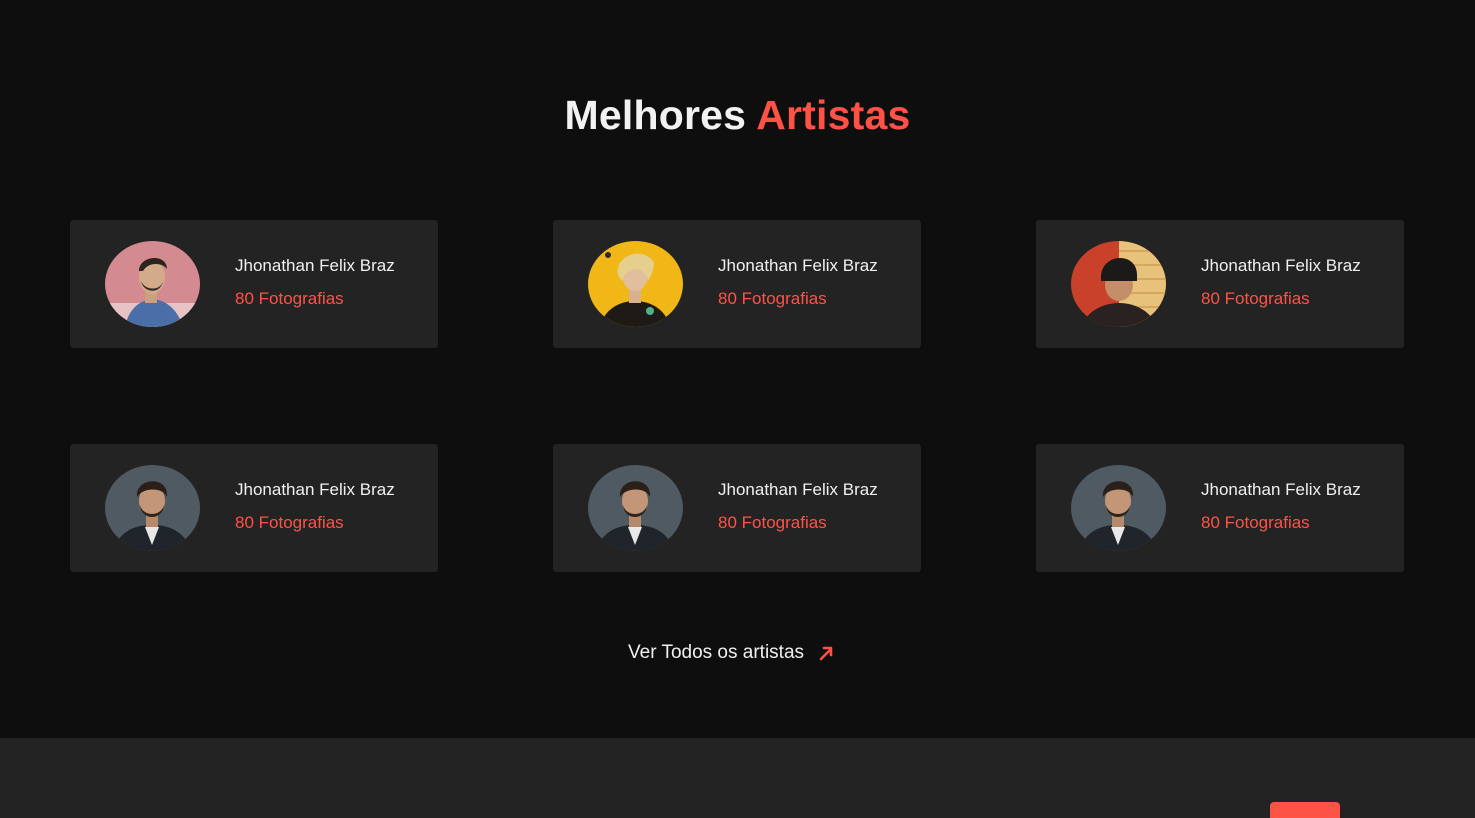 Image resolution: width=1475 pixels, height=818 pixels. I want to click on arrow-up-right-icon, so click(826, 653).